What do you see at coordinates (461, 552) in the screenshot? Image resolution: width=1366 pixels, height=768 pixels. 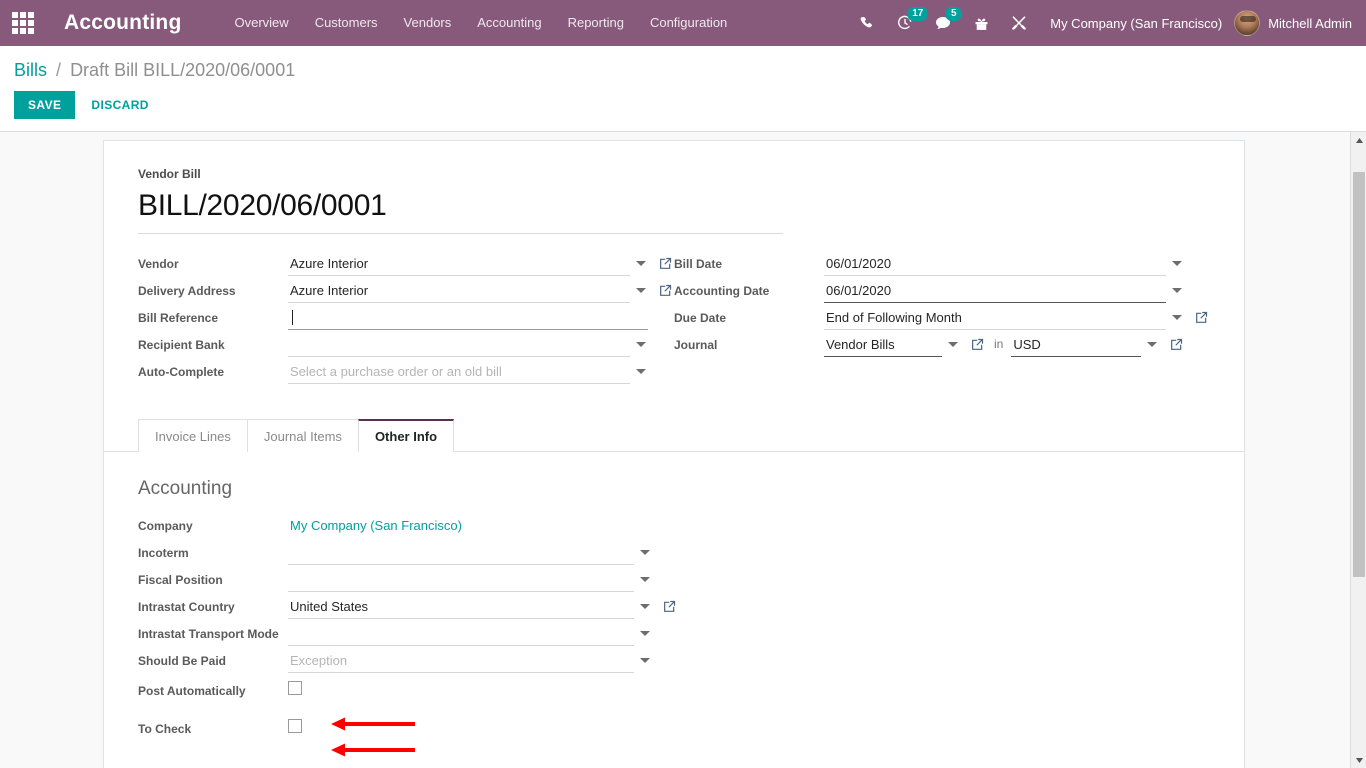 I see `incoterm-input` at bounding box center [461, 552].